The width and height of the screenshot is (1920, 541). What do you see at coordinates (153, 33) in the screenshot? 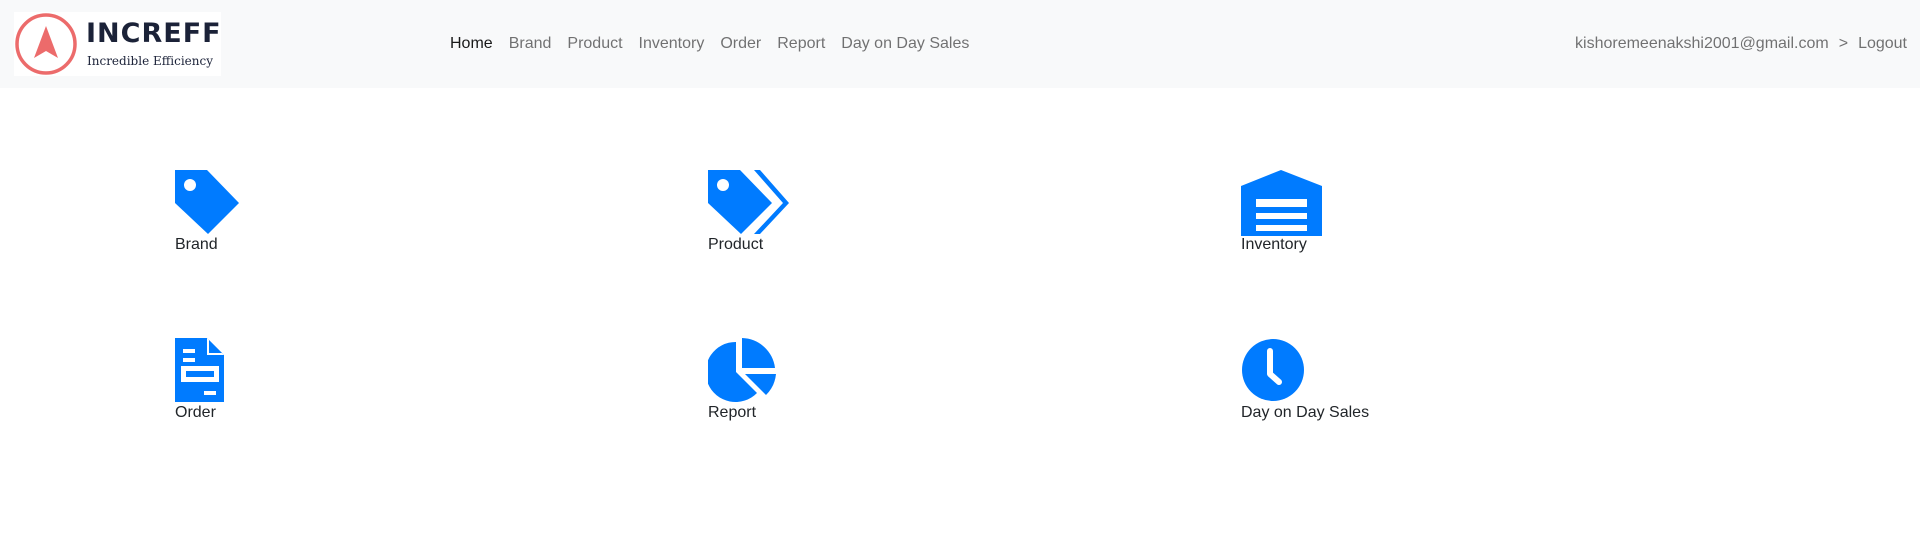
I see `logo-text: INCREFF` at bounding box center [153, 33].